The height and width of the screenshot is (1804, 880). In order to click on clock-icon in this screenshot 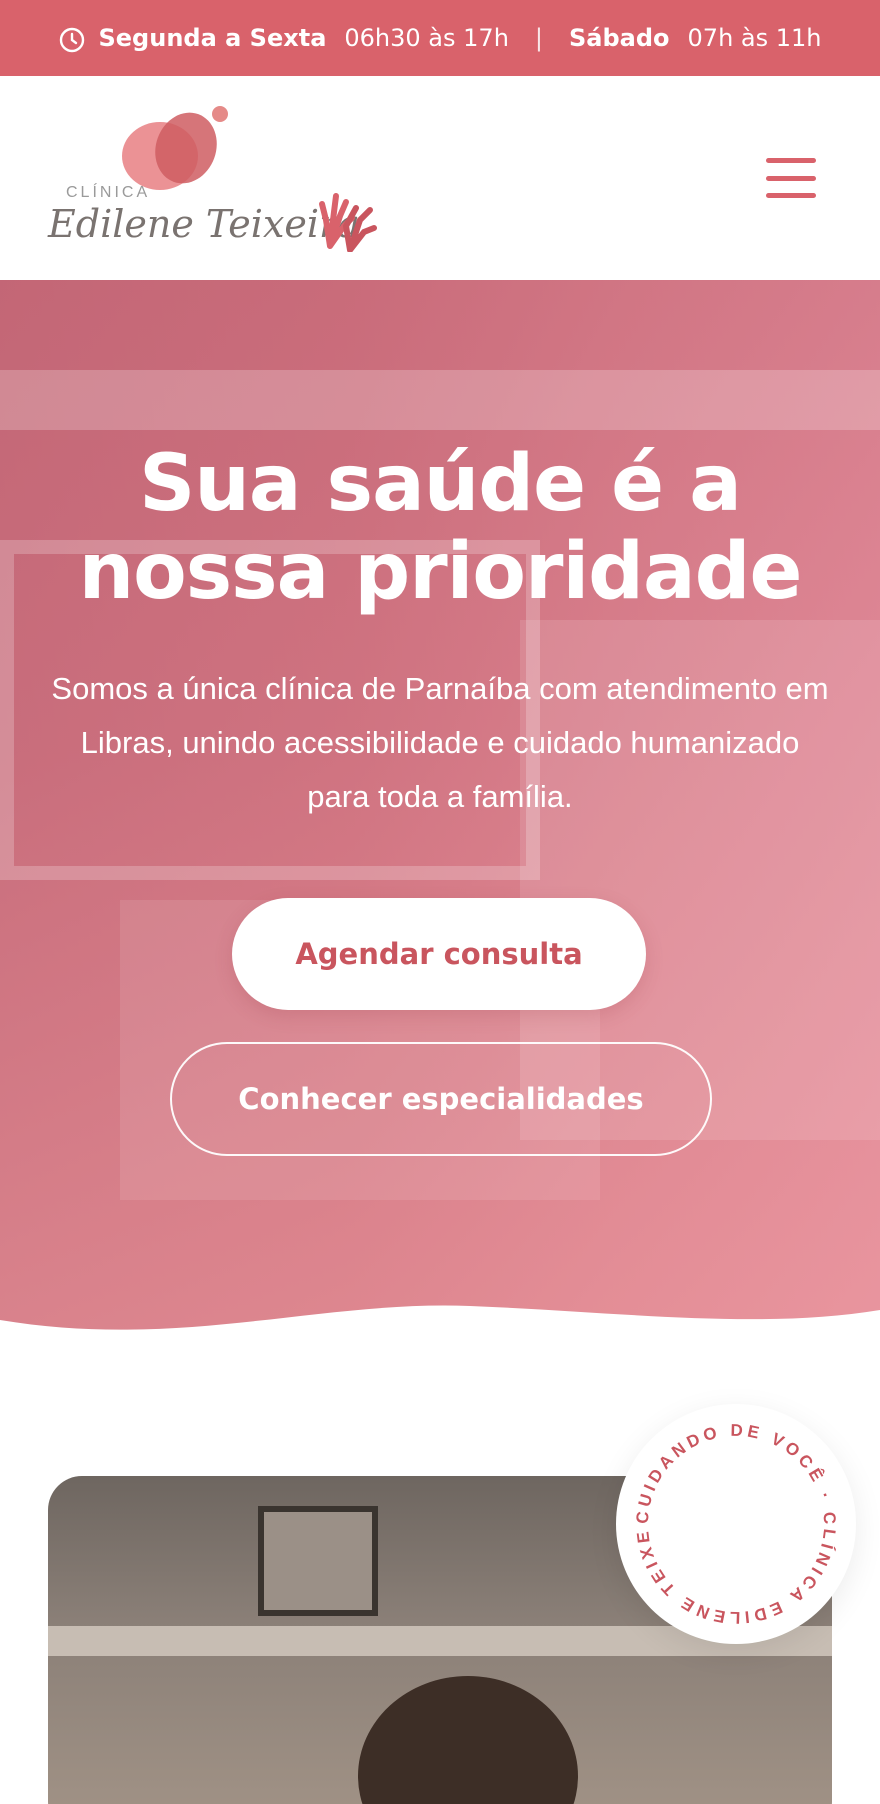, I will do `click(72, 40)`.